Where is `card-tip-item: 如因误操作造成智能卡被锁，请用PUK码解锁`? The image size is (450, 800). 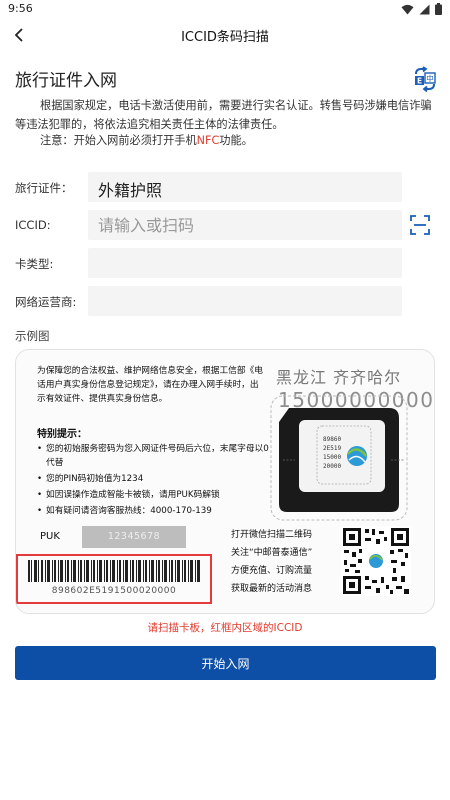 card-tip-item: 如因误操作造成智能卡被锁，请用PUK码解锁 is located at coordinates (157, 495).